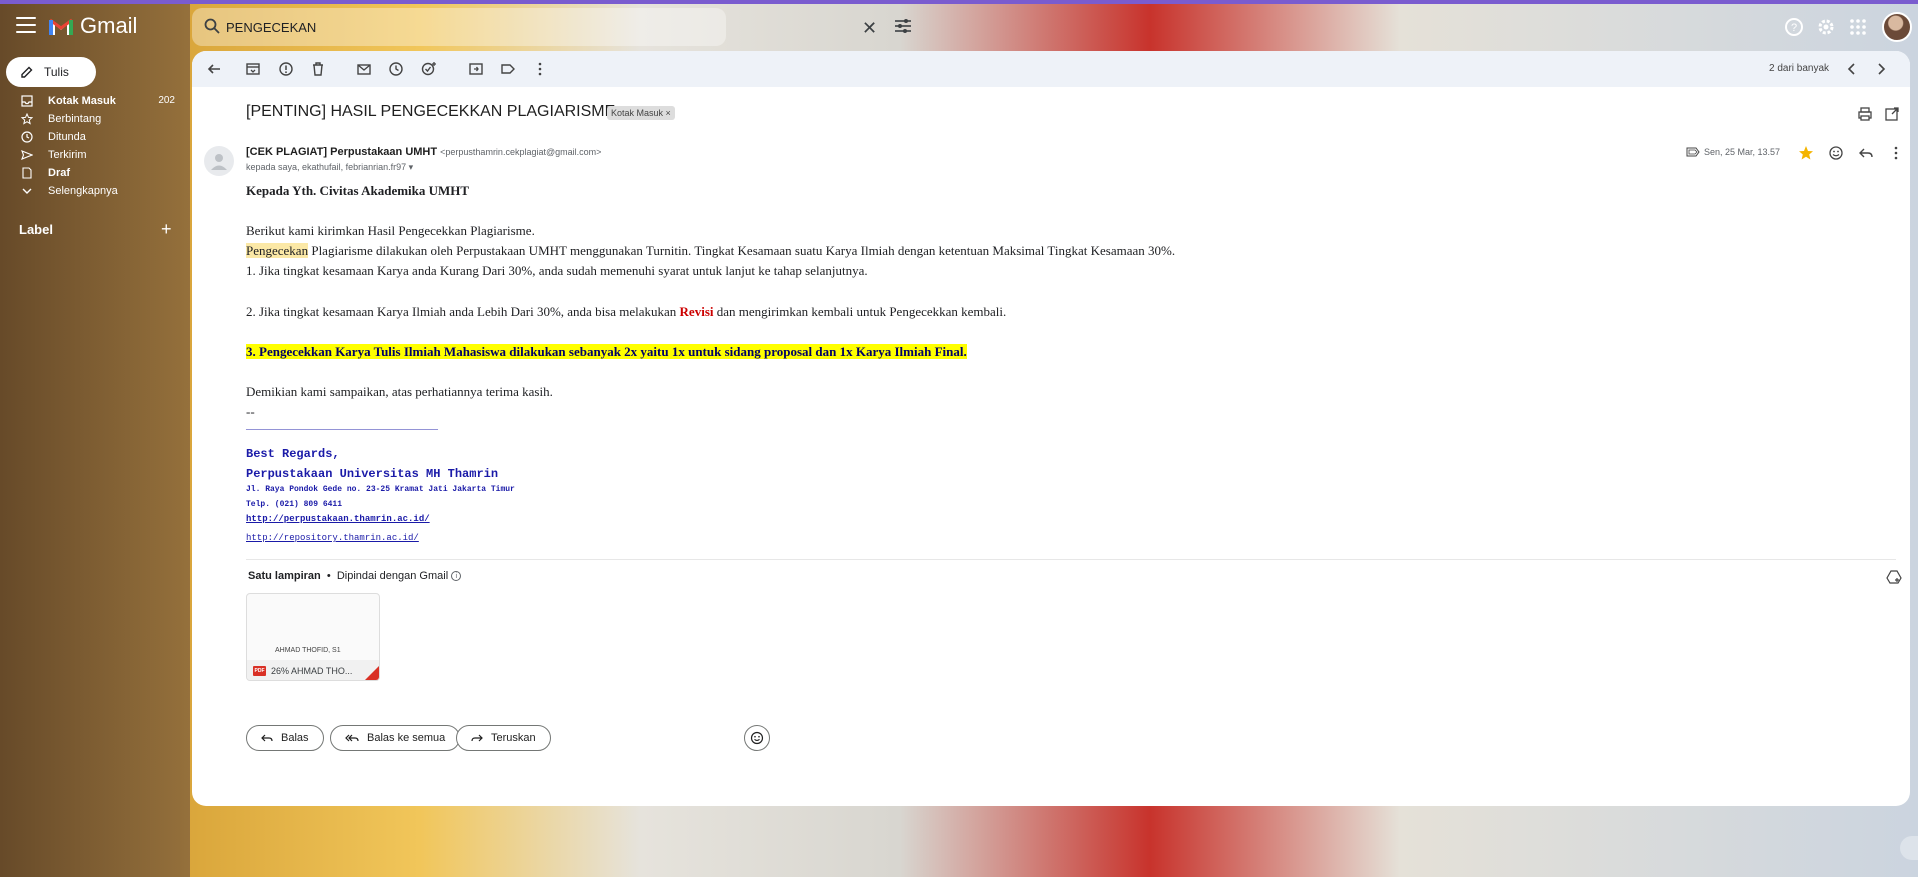  I want to click on settings-gear-icon, so click(1826, 27).